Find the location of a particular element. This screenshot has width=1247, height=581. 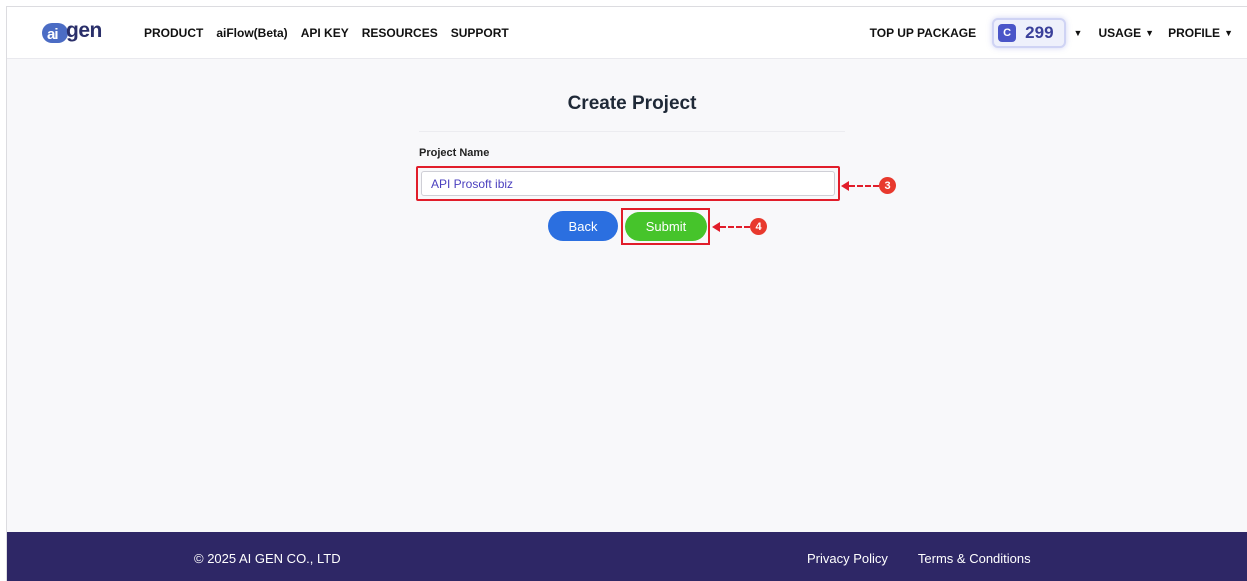

title-divider is located at coordinates (632, 131).